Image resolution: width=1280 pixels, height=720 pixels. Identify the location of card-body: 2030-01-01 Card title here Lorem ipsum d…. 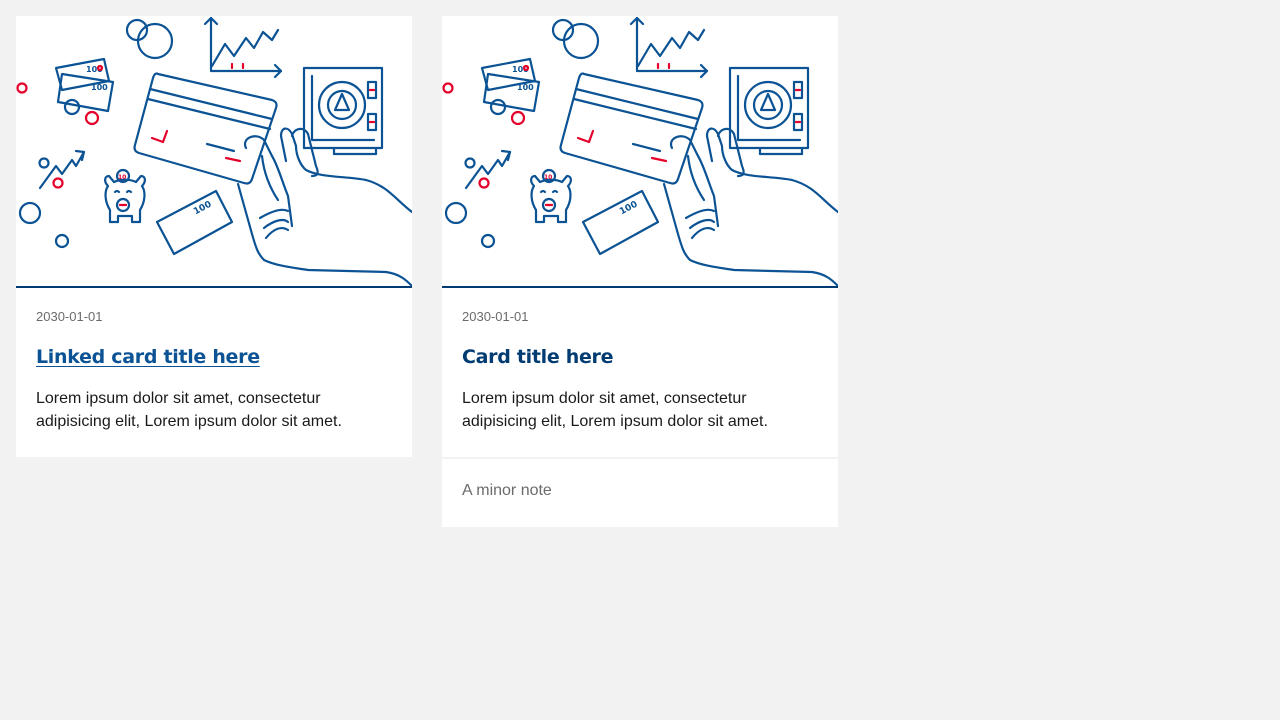
(640, 372).